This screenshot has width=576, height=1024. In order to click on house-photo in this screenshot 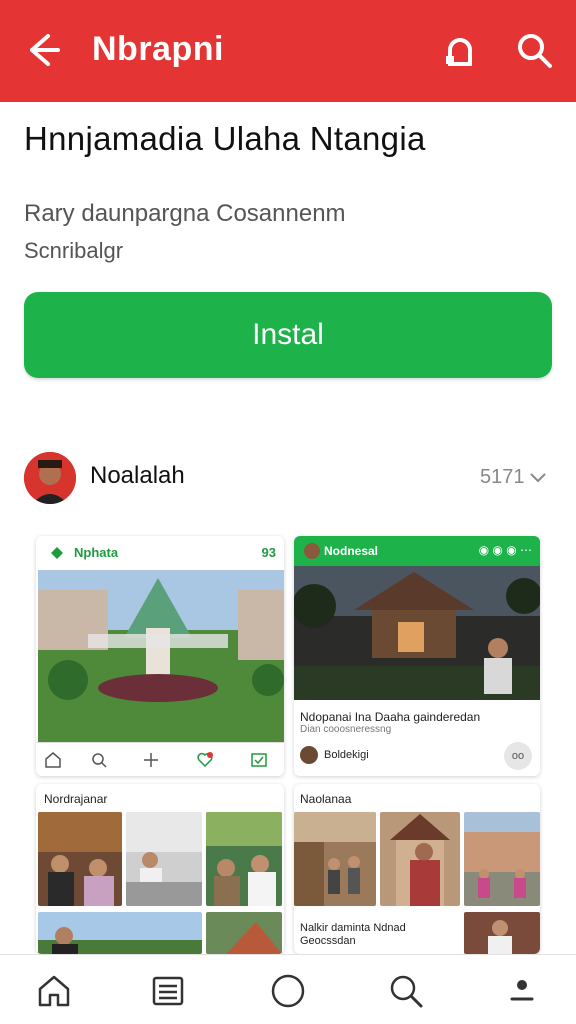, I will do `click(417, 633)`.